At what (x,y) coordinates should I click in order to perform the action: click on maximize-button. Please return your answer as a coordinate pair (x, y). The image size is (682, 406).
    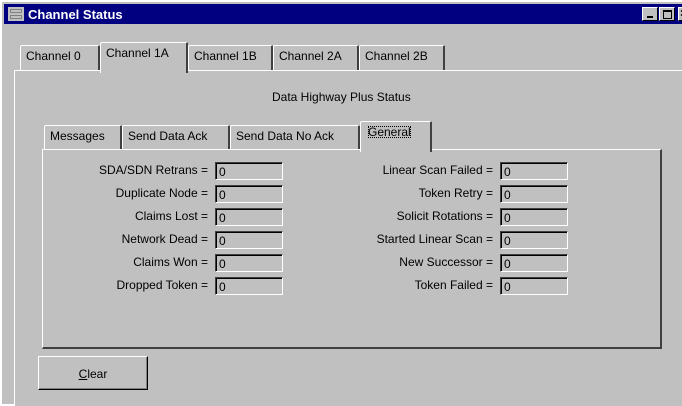
    Looking at the image, I should click on (667, 14).